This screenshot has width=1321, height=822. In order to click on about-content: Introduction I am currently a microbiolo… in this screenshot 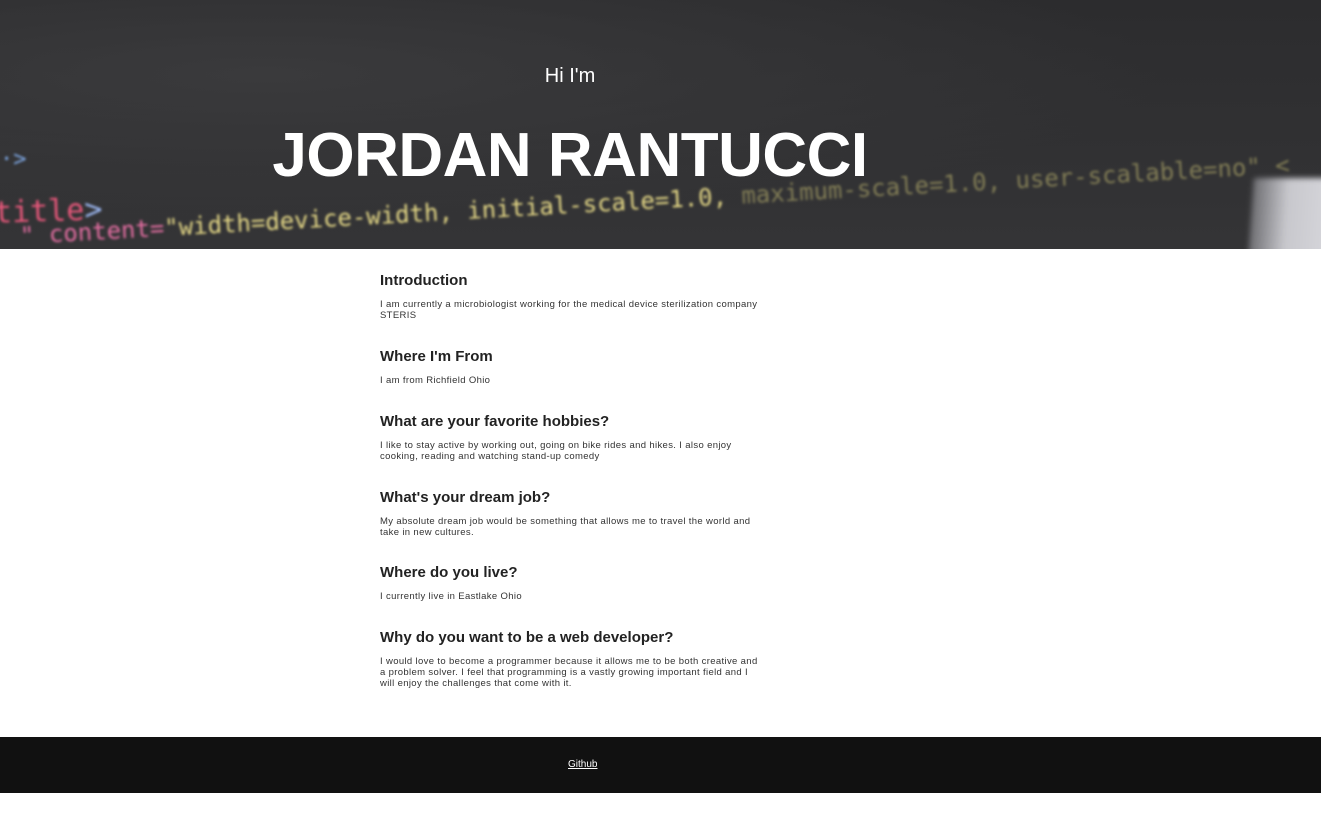, I will do `click(572, 480)`.